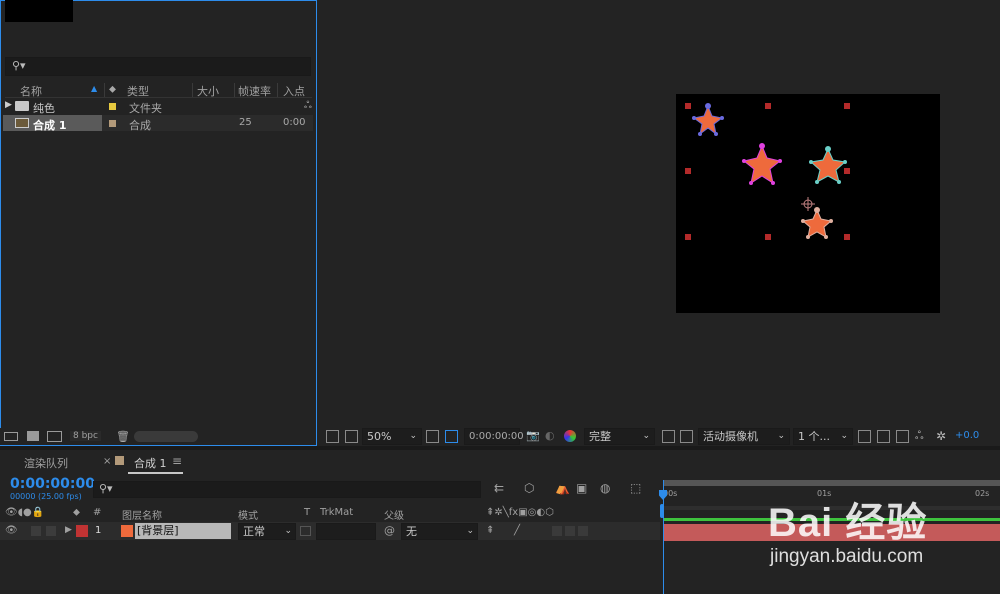  What do you see at coordinates (500, 462) in the screenshot?
I see `timeline-tab-bar: 渲染队列 × 合成 1 ≡` at bounding box center [500, 462].